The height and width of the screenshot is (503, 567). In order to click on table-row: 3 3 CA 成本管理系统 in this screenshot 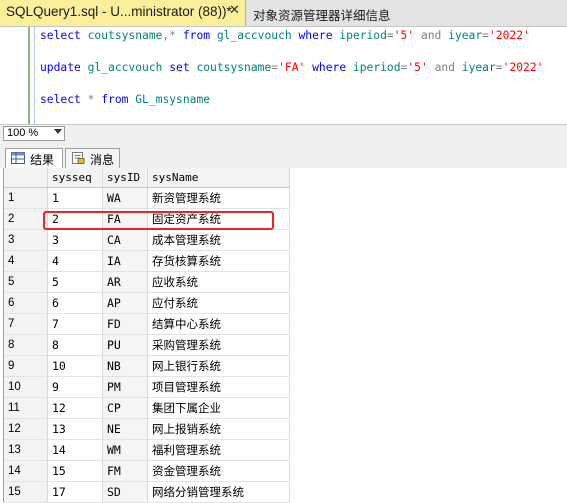, I will do `click(147, 240)`.